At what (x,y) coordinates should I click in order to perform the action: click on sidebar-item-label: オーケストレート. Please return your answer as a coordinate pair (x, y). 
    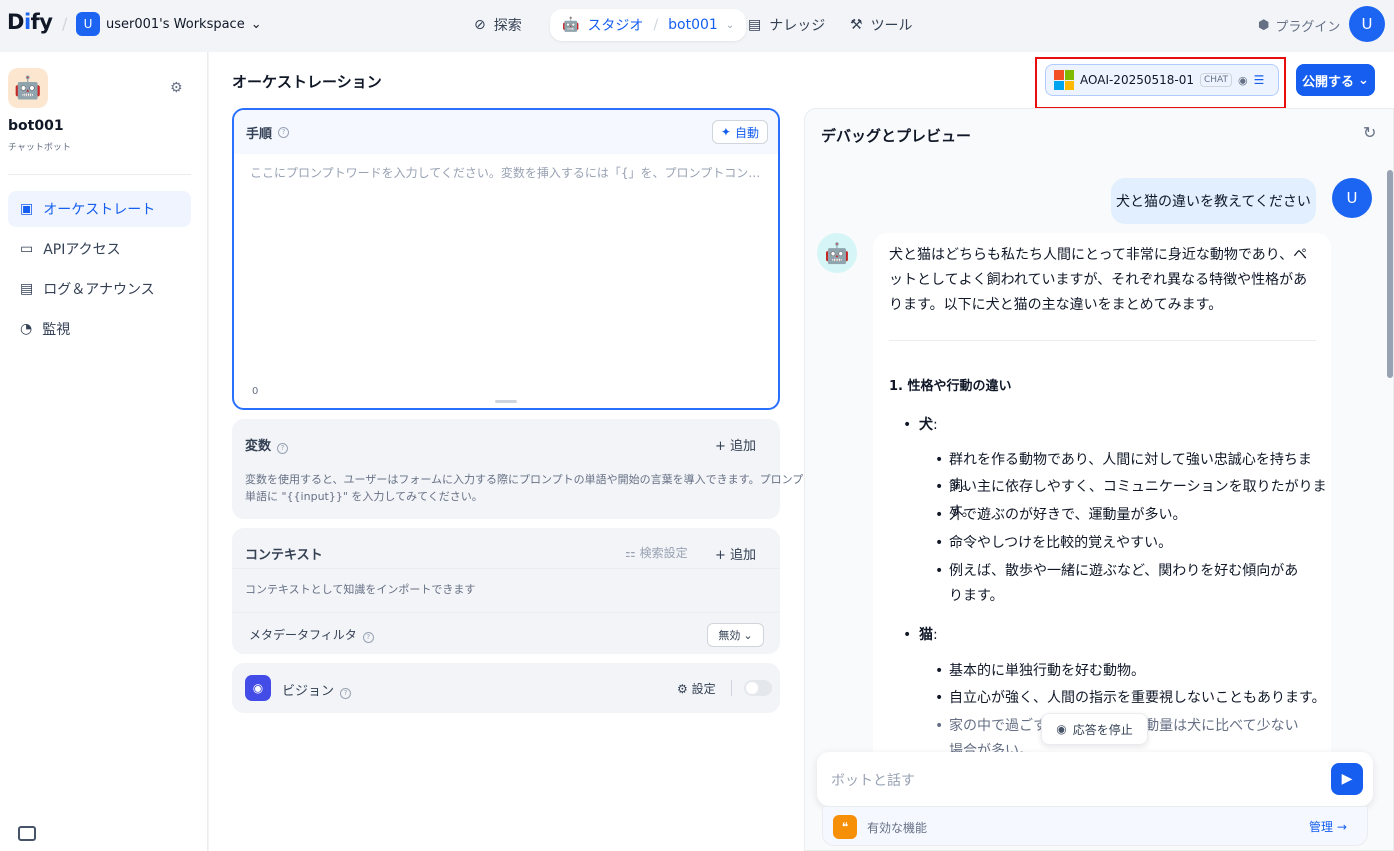
    Looking at the image, I should click on (99, 210).